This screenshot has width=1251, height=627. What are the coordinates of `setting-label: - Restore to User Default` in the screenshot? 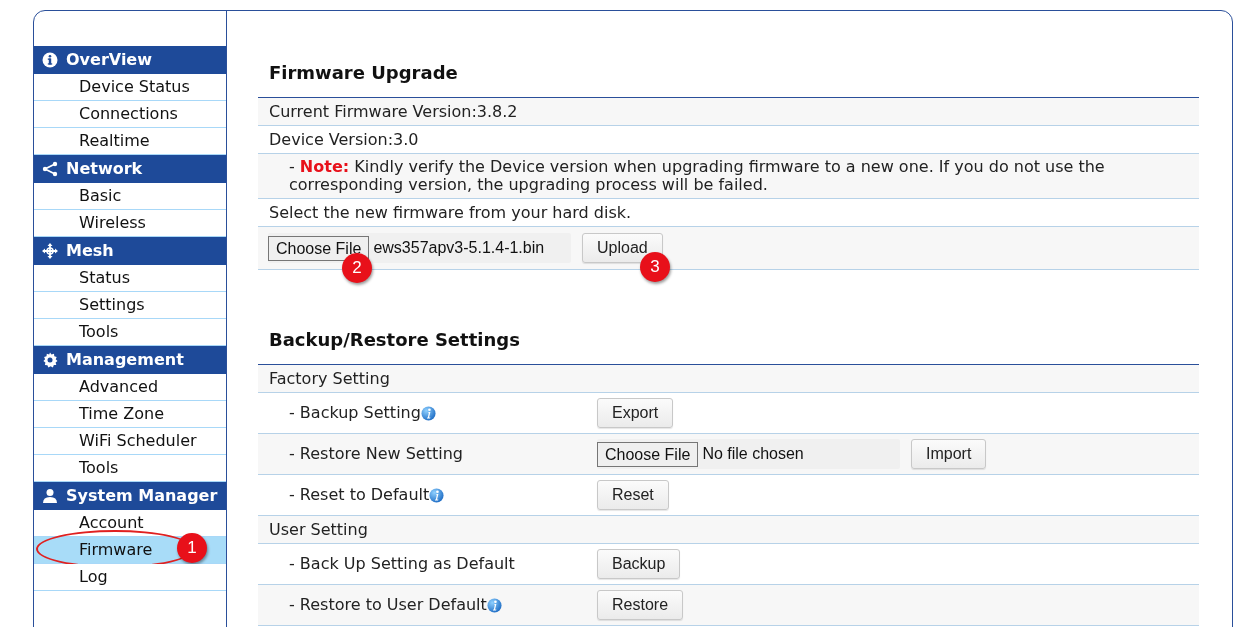 It's located at (388, 605).